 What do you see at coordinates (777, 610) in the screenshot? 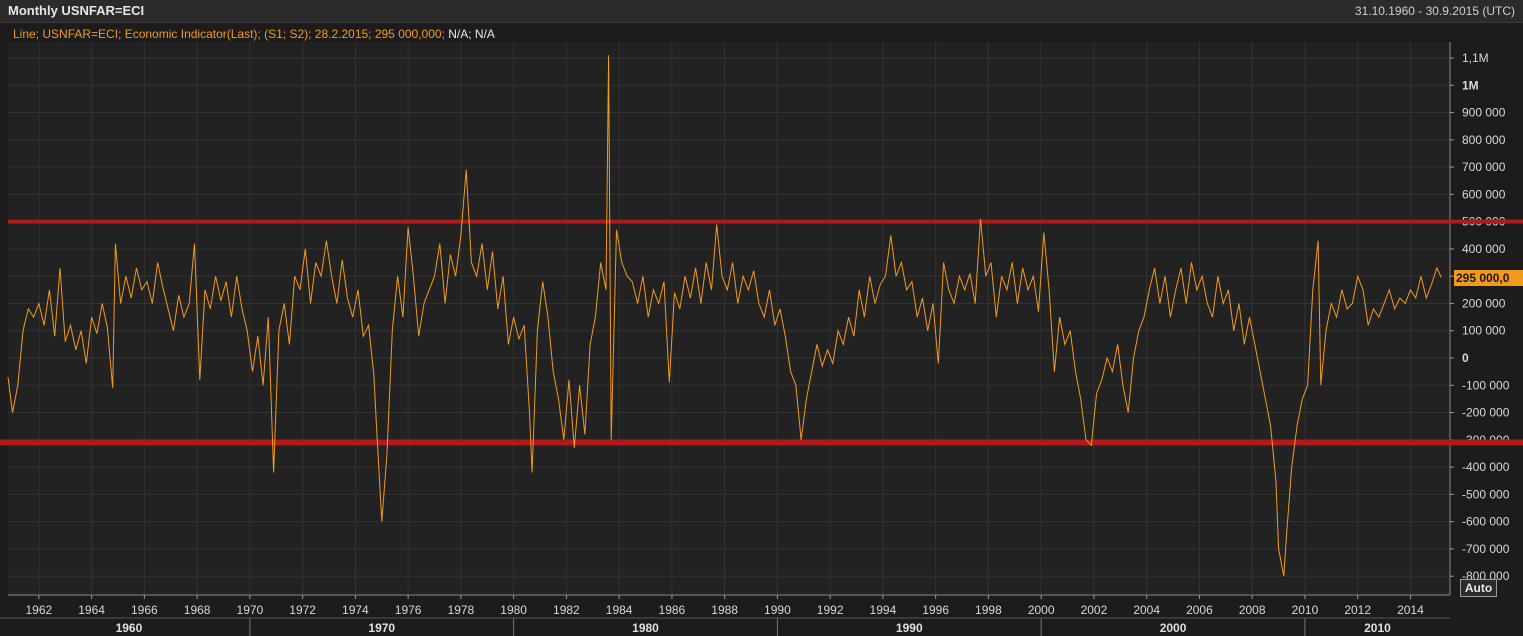
I see `x-tick-label: 1990` at bounding box center [777, 610].